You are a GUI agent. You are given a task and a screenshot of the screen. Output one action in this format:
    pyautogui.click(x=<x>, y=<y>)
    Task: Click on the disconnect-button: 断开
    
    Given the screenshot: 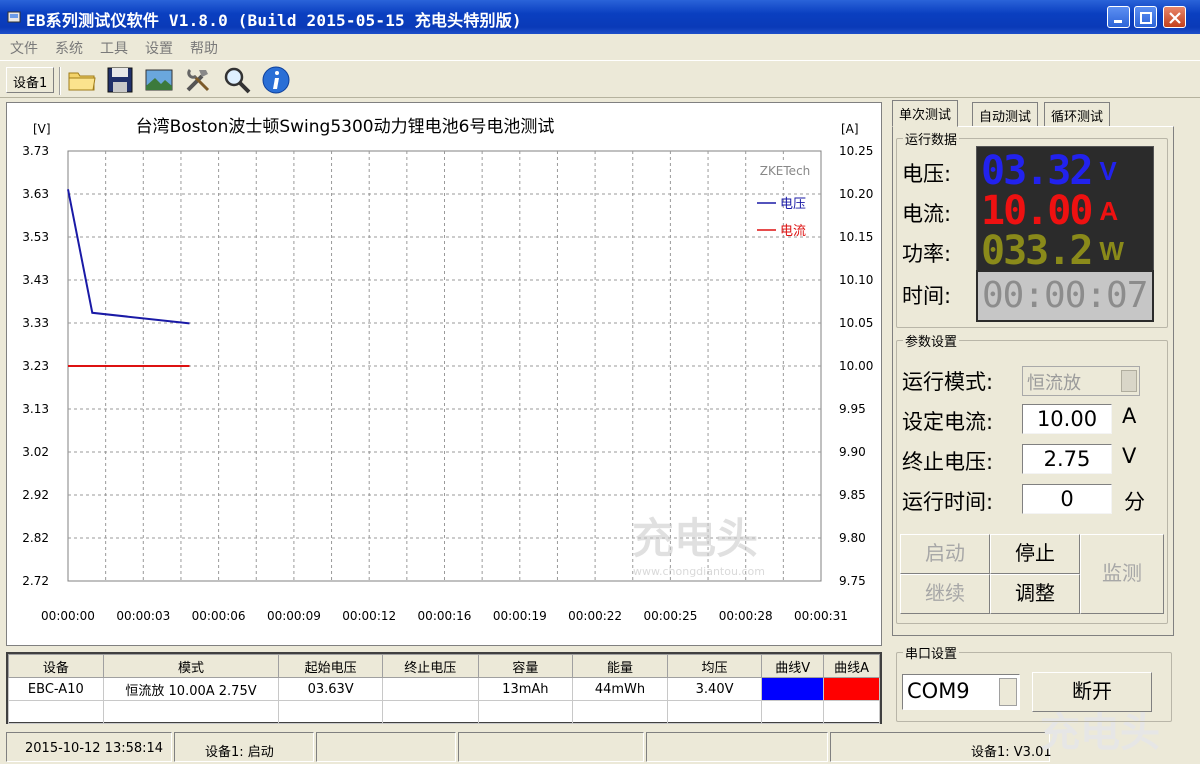 What is the action you would take?
    pyautogui.click(x=1092, y=692)
    